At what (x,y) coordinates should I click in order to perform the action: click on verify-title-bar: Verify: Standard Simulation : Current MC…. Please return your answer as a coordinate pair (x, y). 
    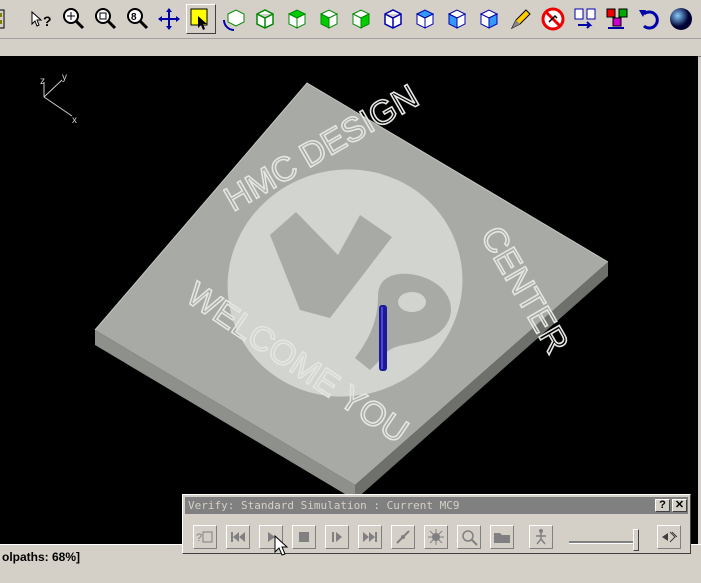
    Looking at the image, I should click on (436, 505).